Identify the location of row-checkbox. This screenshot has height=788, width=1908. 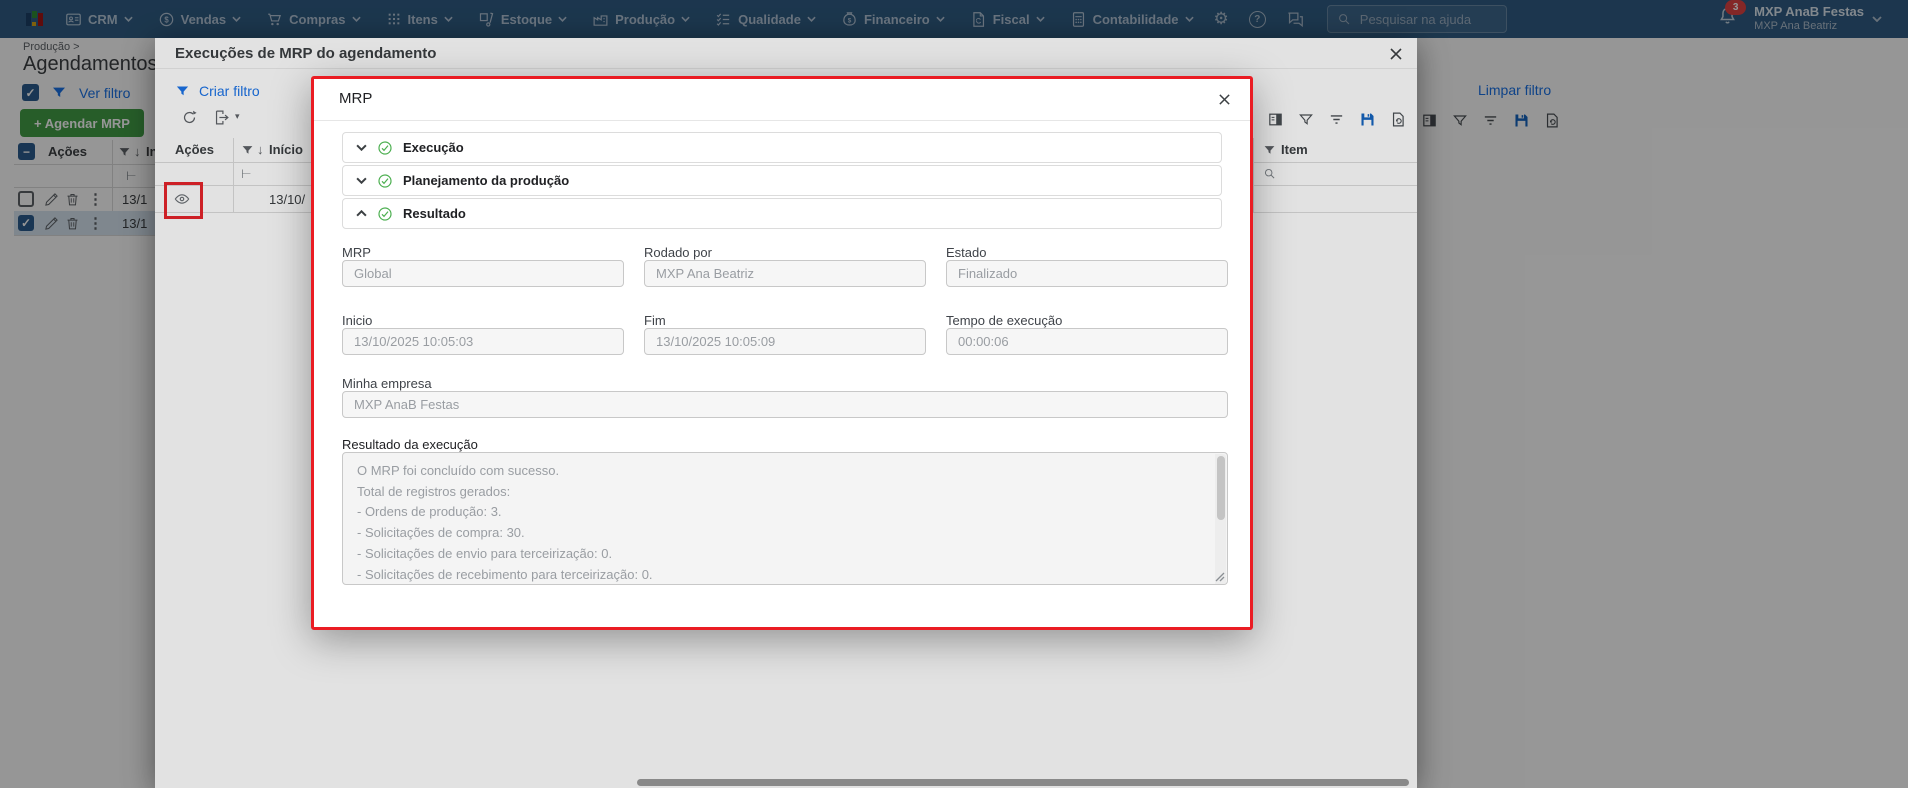
(26, 199).